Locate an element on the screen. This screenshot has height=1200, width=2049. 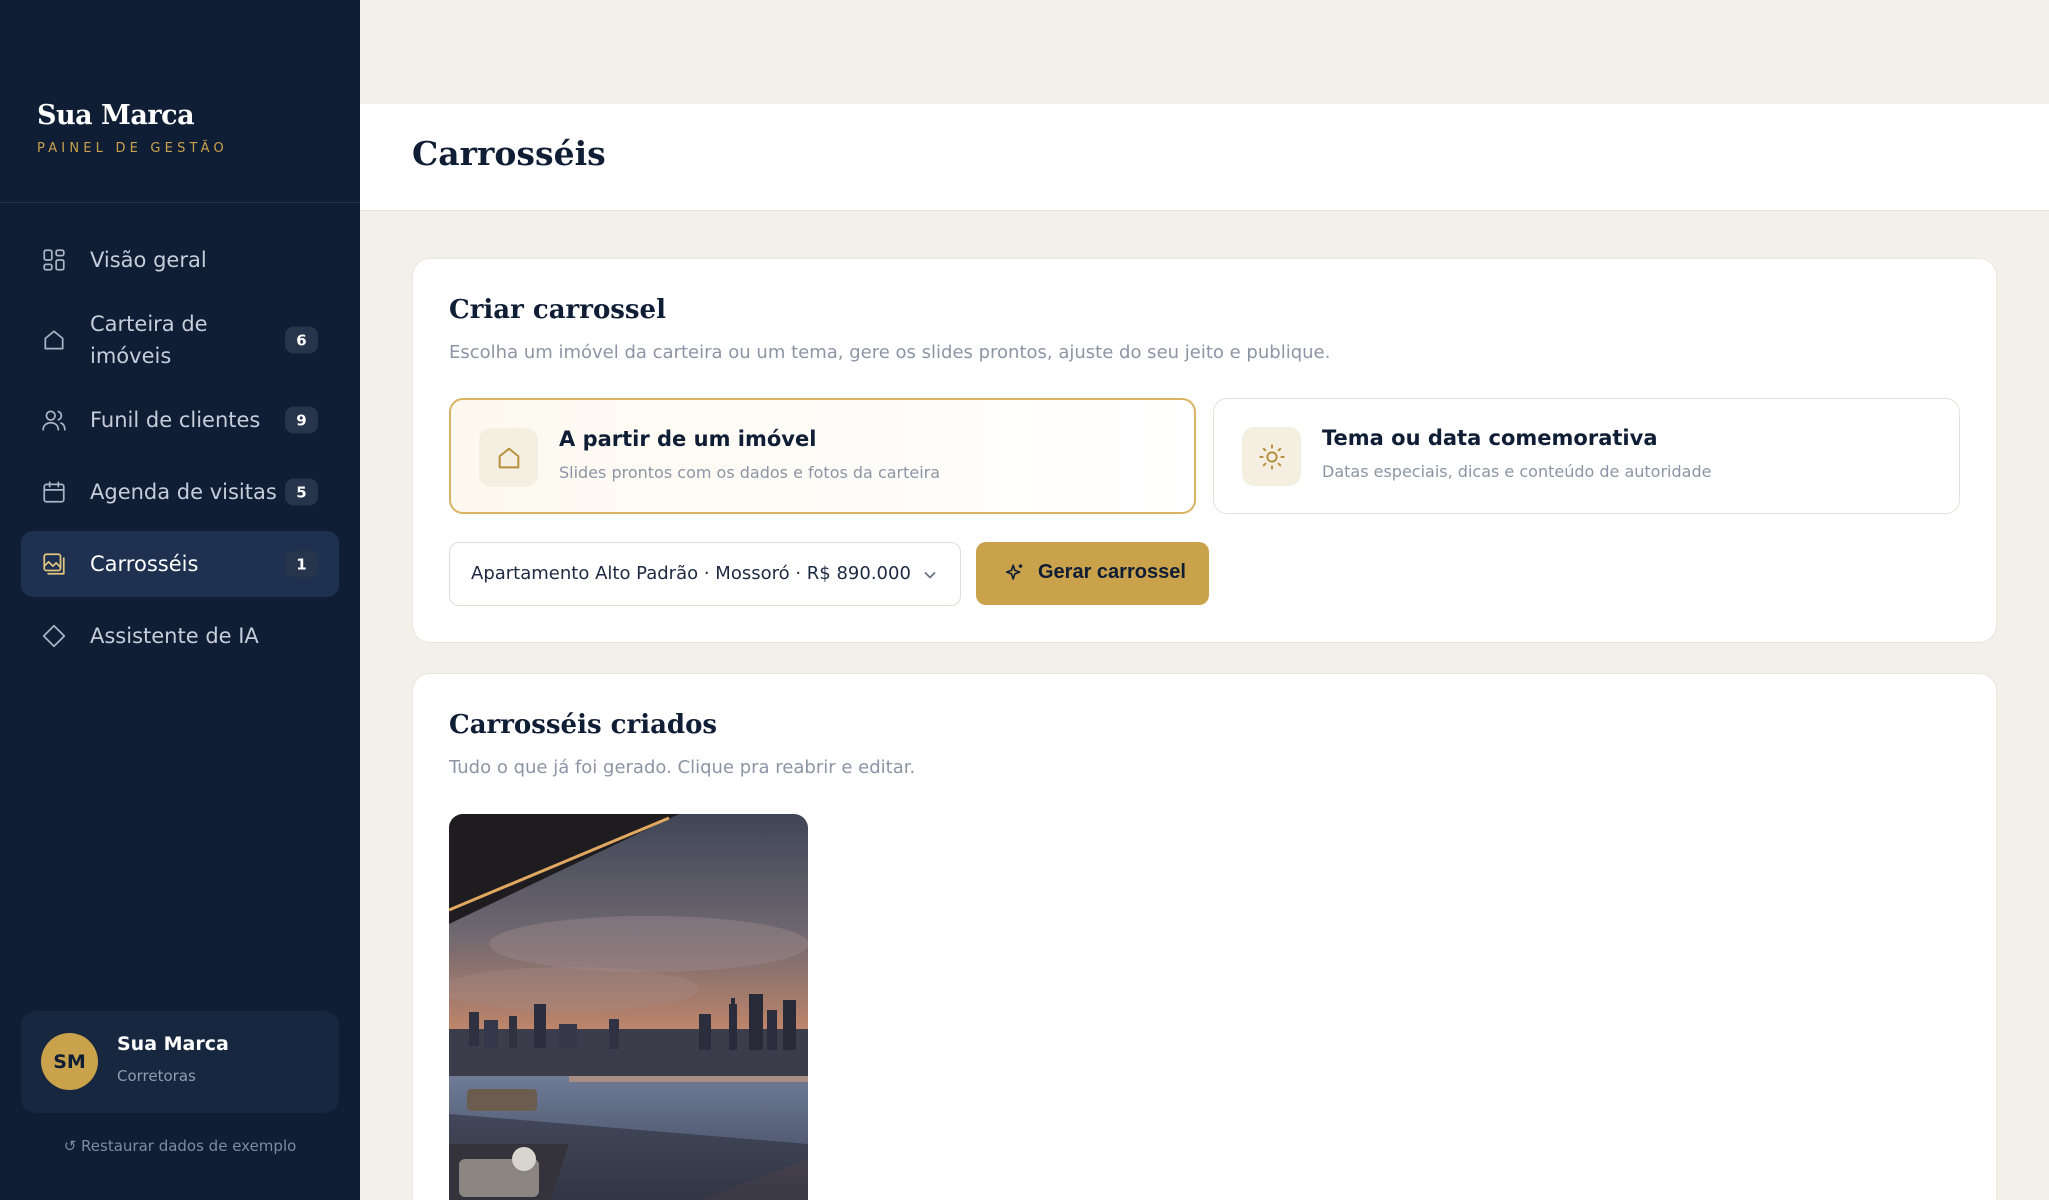
sidebar-item-label: Agenda de visitas is located at coordinates (183, 492).